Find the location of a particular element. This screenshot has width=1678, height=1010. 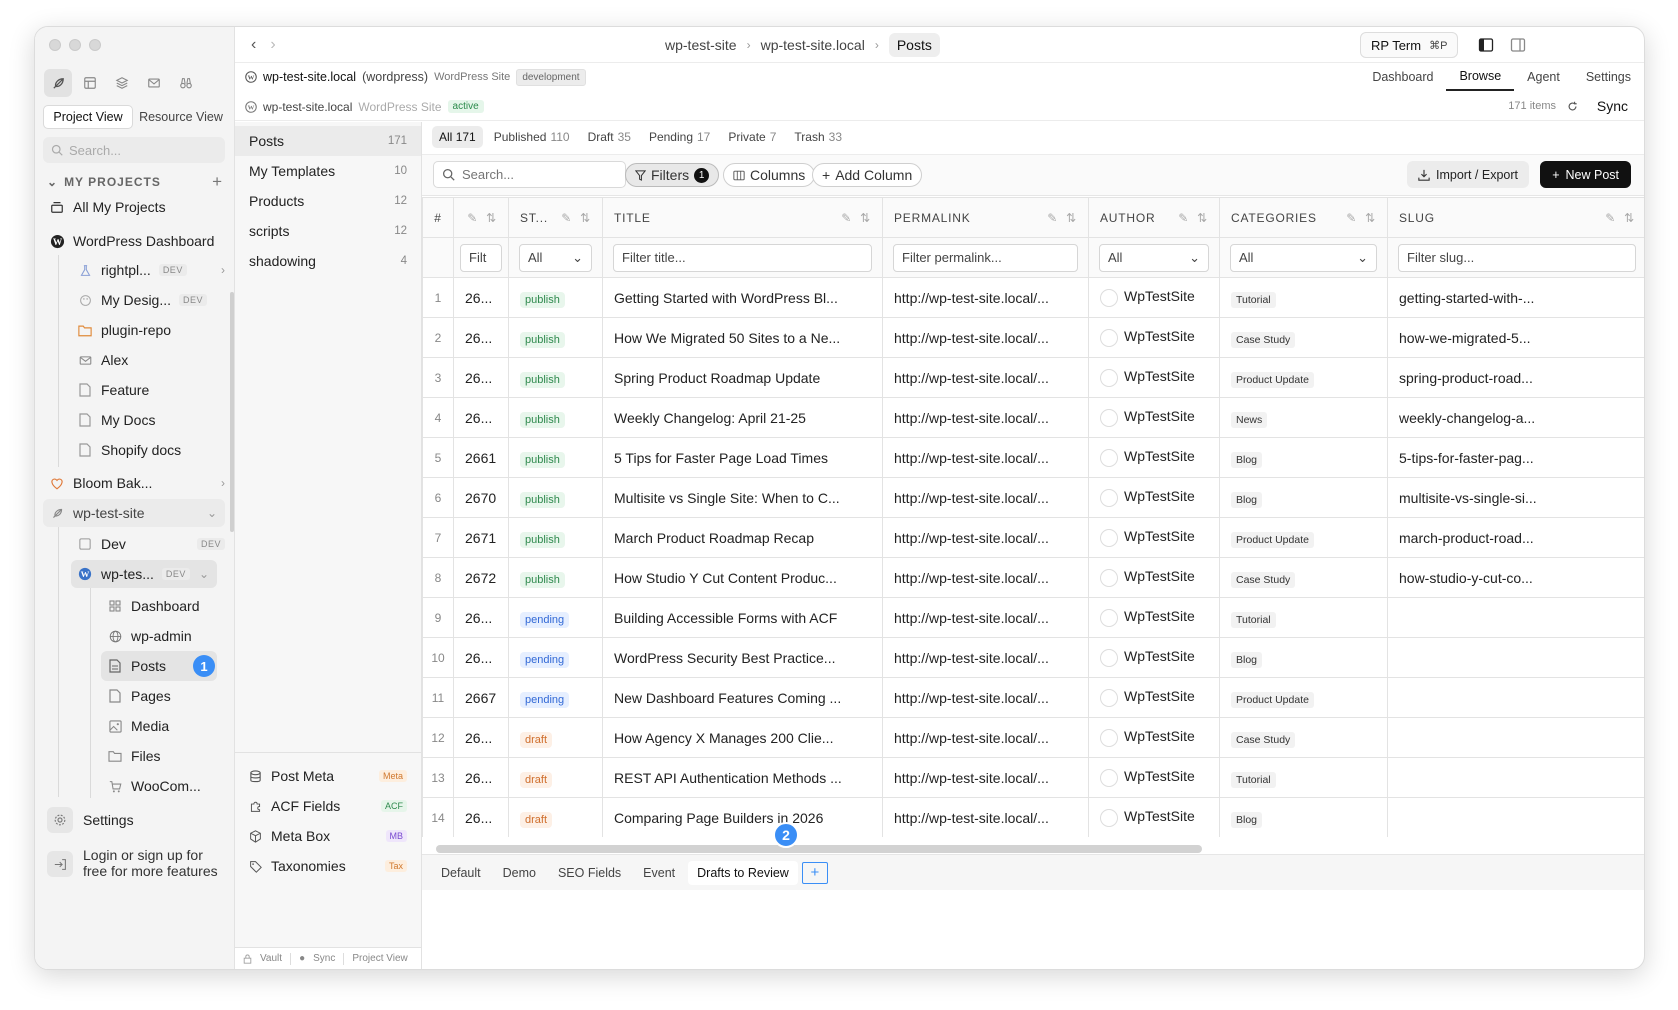

column-header-status: ST... ✎ ⇅ is located at coordinates (555, 217).